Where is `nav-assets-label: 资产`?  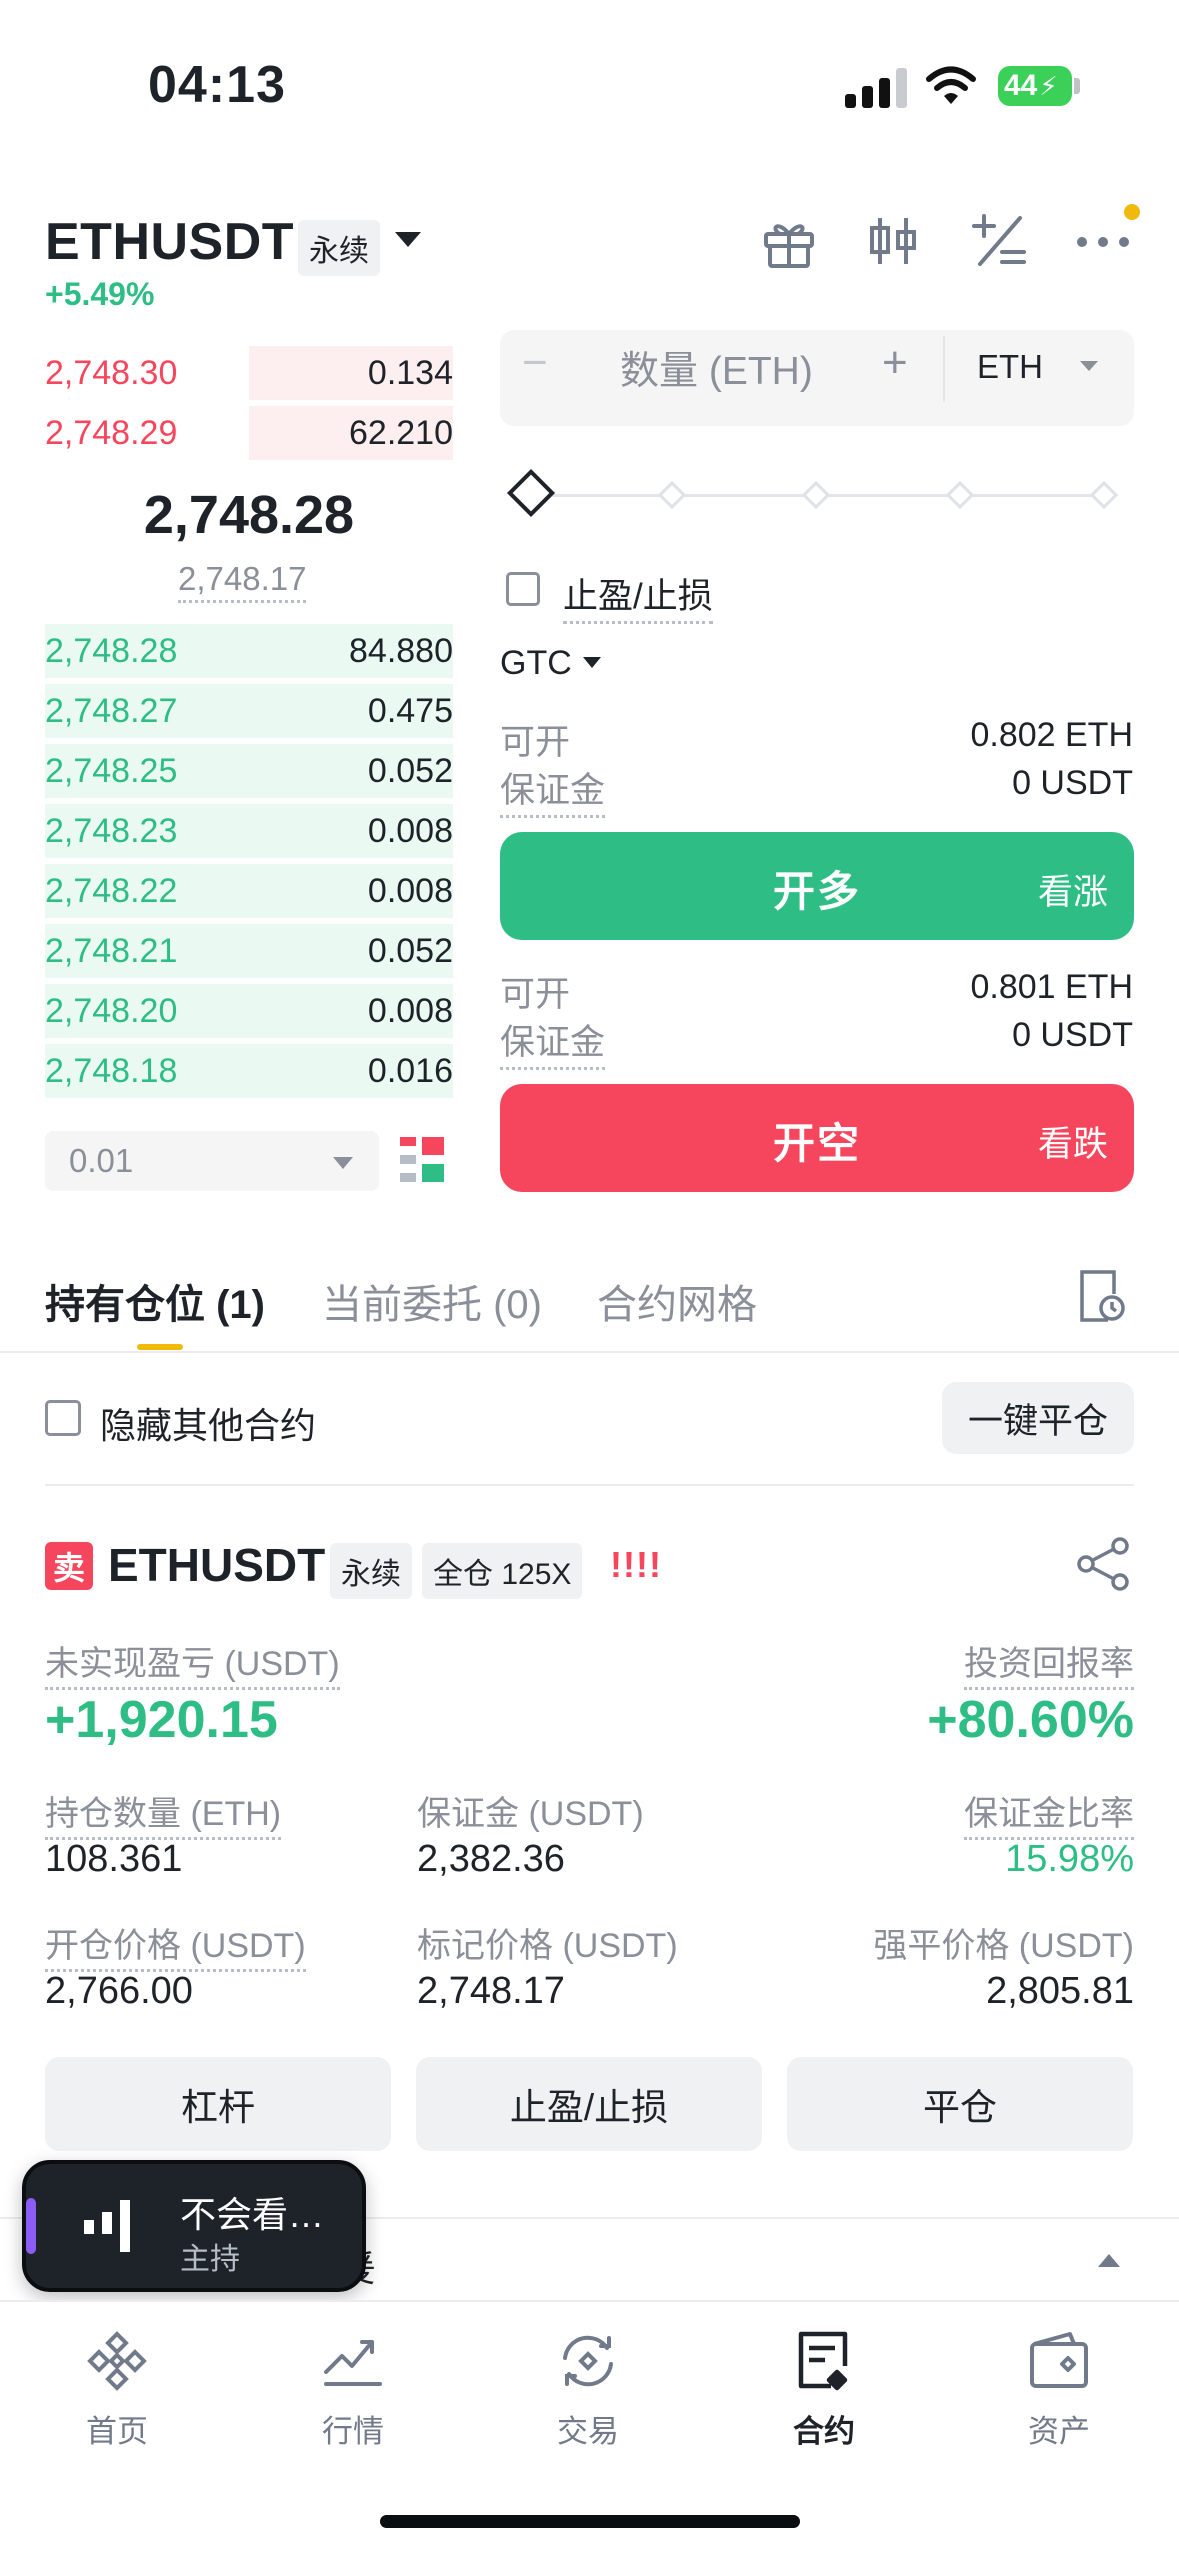
nav-assets-label: 资产 is located at coordinates (1059, 2431).